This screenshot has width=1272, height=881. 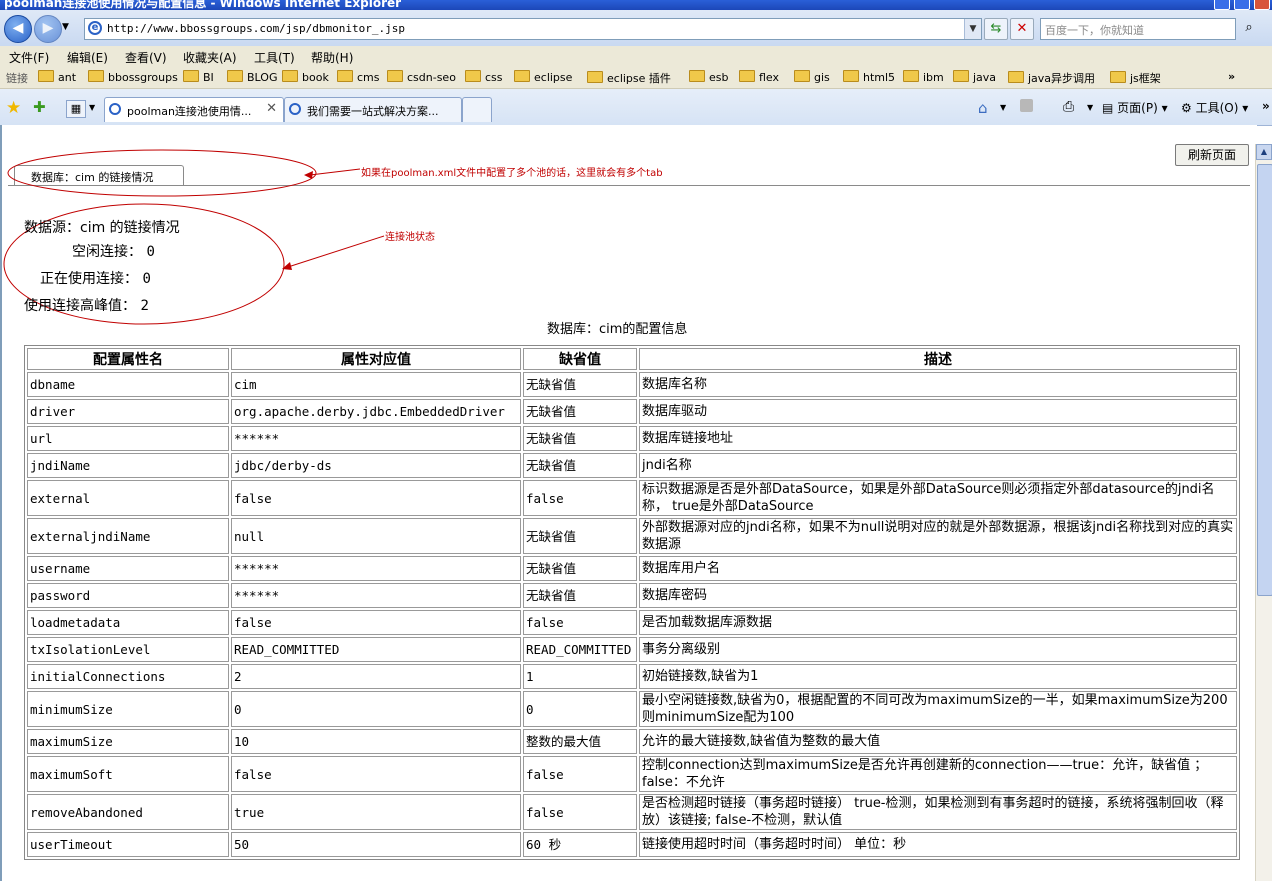 What do you see at coordinates (869, 77) in the screenshot?
I see `link-html5: html5` at bounding box center [869, 77].